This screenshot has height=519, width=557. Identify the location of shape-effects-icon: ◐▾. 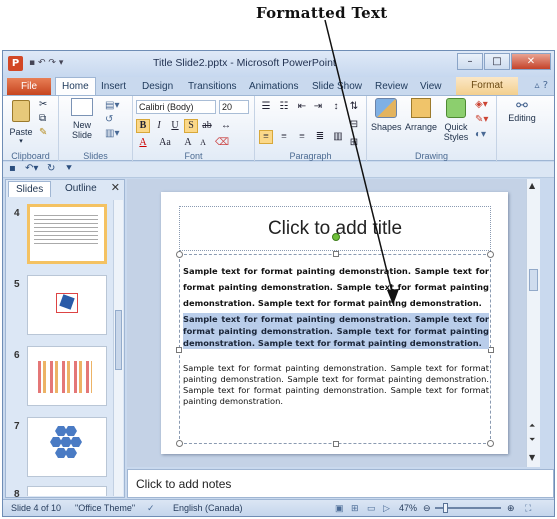
(480, 135).